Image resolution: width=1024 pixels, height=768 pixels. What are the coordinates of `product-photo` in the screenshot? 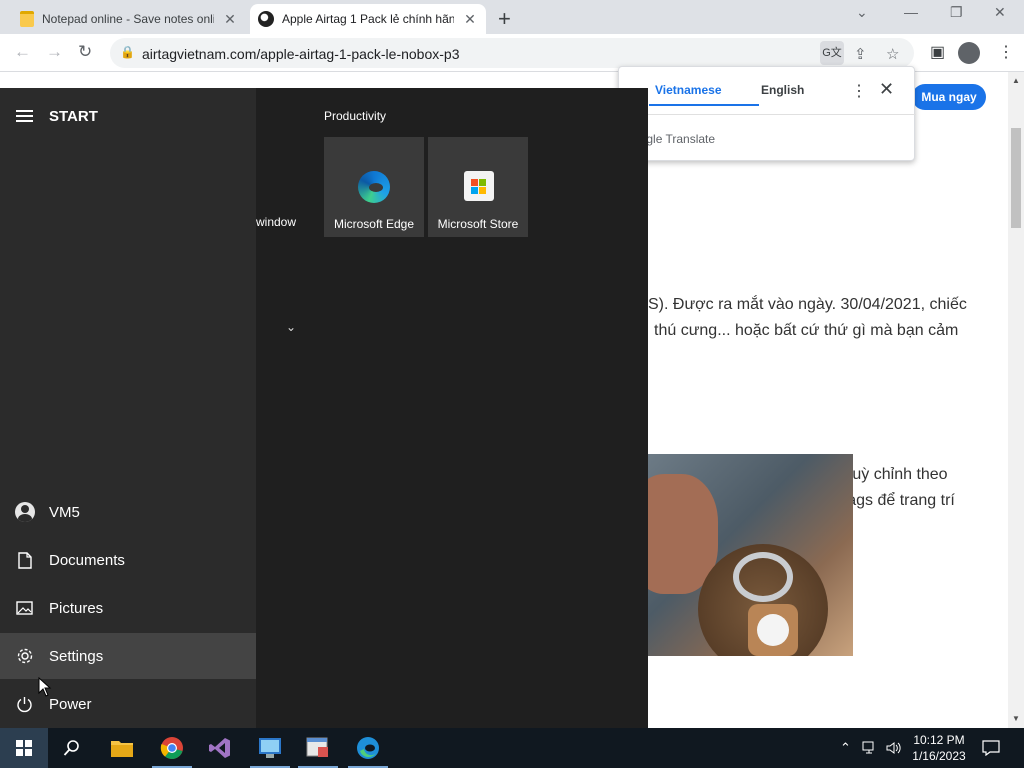 It's located at (750, 555).